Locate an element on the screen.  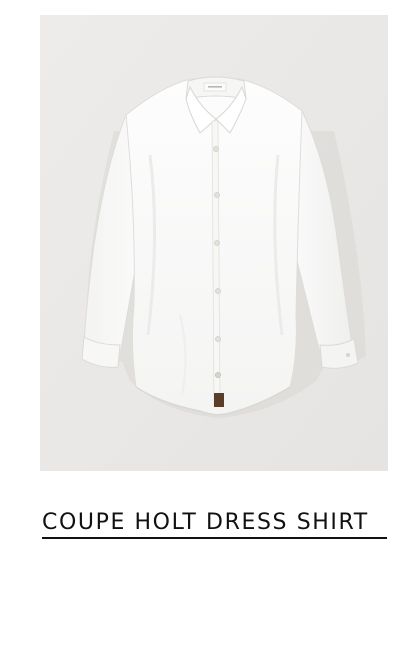
title-underline is located at coordinates (214, 538).